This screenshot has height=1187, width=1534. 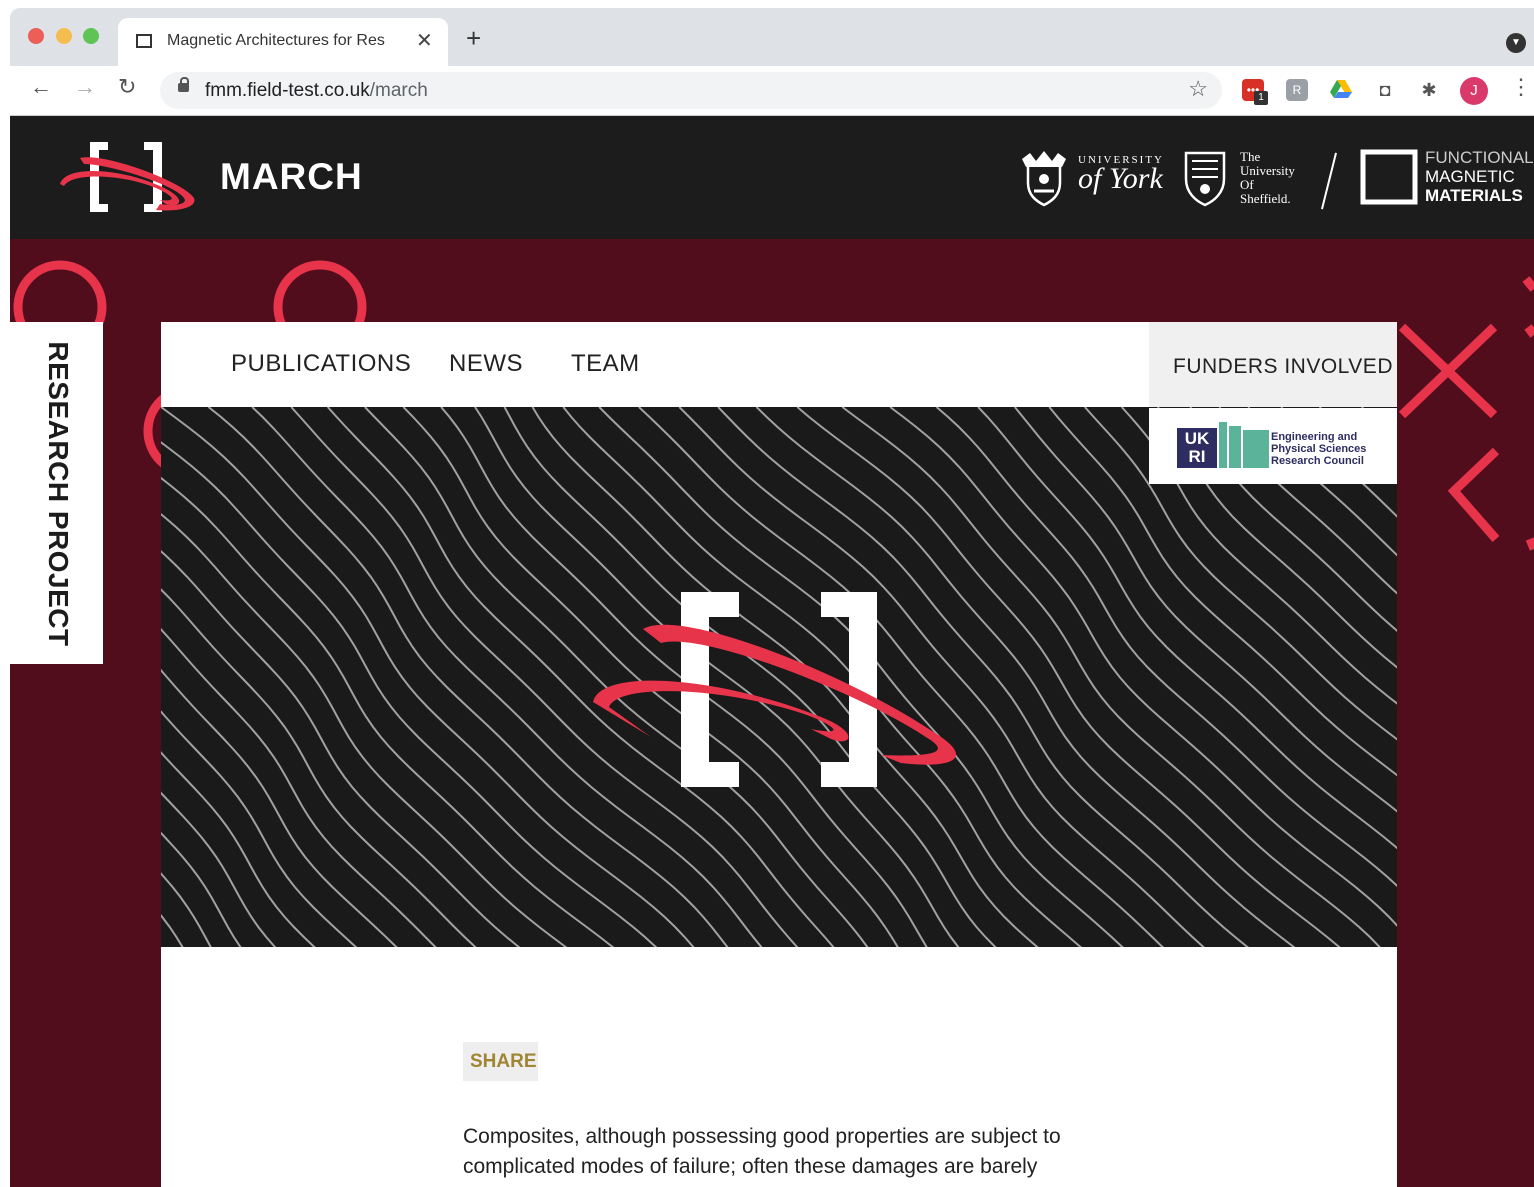 What do you see at coordinates (91, 36) in the screenshot?
I see `maximize-window-button` at bounding box center [91, 36].